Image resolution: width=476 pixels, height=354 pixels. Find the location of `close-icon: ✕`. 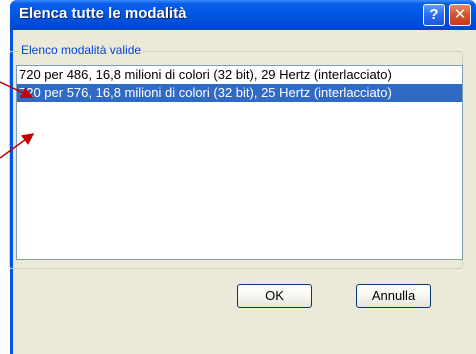

close-icon: ✕ is located at coordinates (460, 14).